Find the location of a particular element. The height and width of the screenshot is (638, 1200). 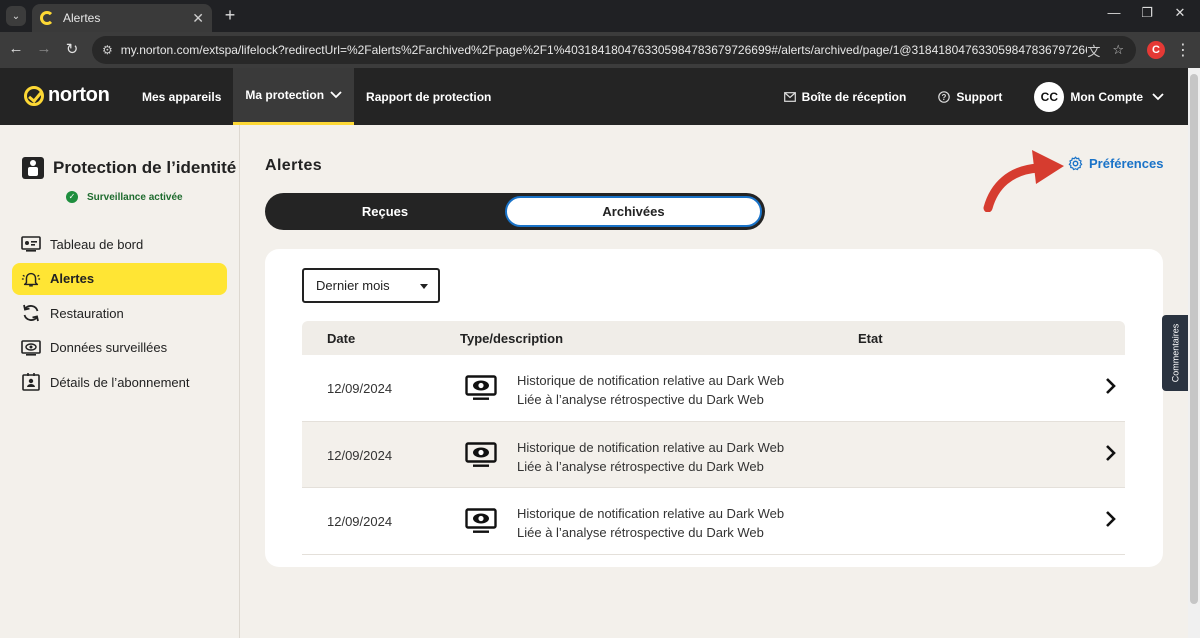

sidebar-item-subscription: Détails de l’abonnement is located at coordinates (119, 382).